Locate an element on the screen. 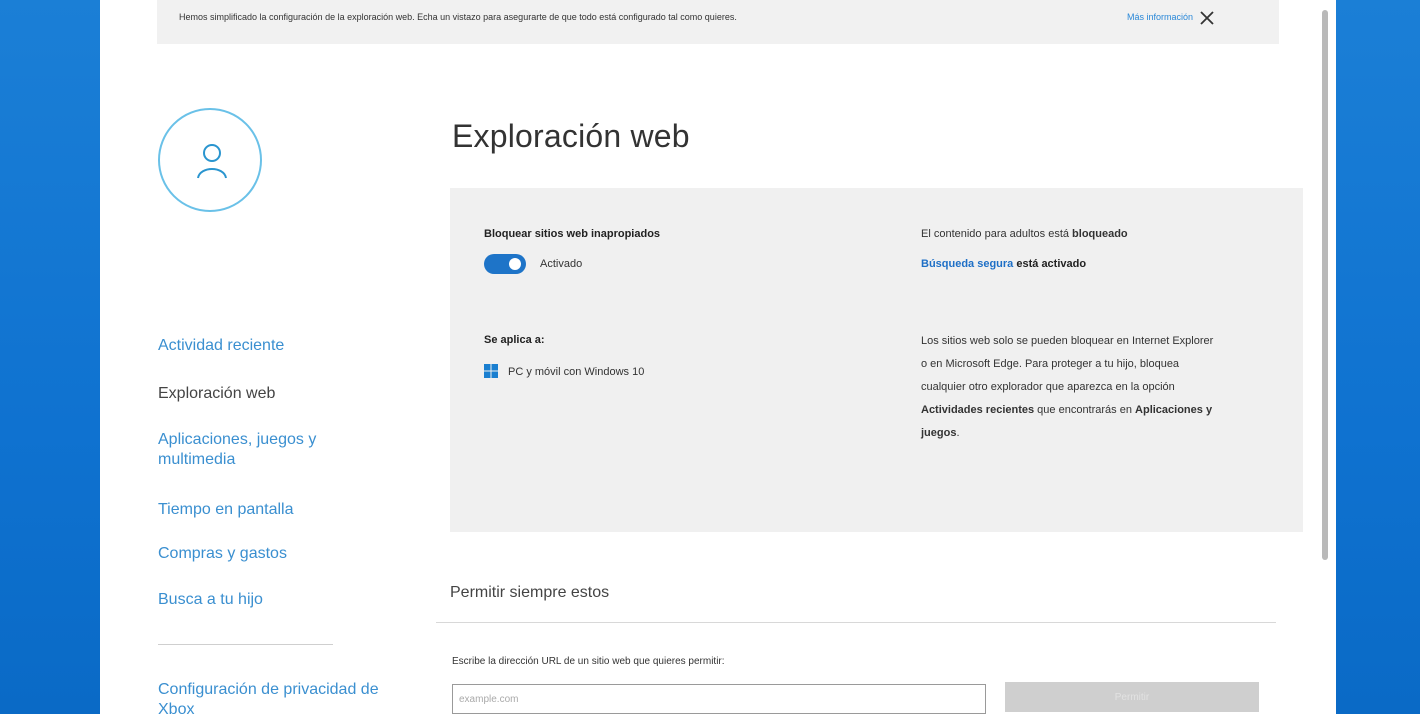 Image resolution: width=1420 pixels, height=714 pixels. adult-content-status: El contenido para adultos está bloqueado is located at coordinates (1024, 234).